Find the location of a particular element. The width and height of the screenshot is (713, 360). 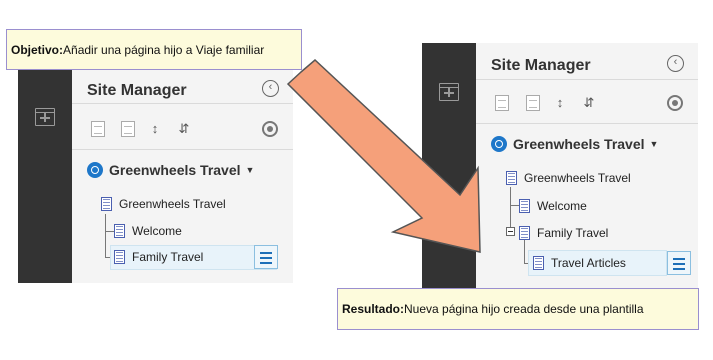

objective-label: Objetivo: is located at coordinates (37, 49).